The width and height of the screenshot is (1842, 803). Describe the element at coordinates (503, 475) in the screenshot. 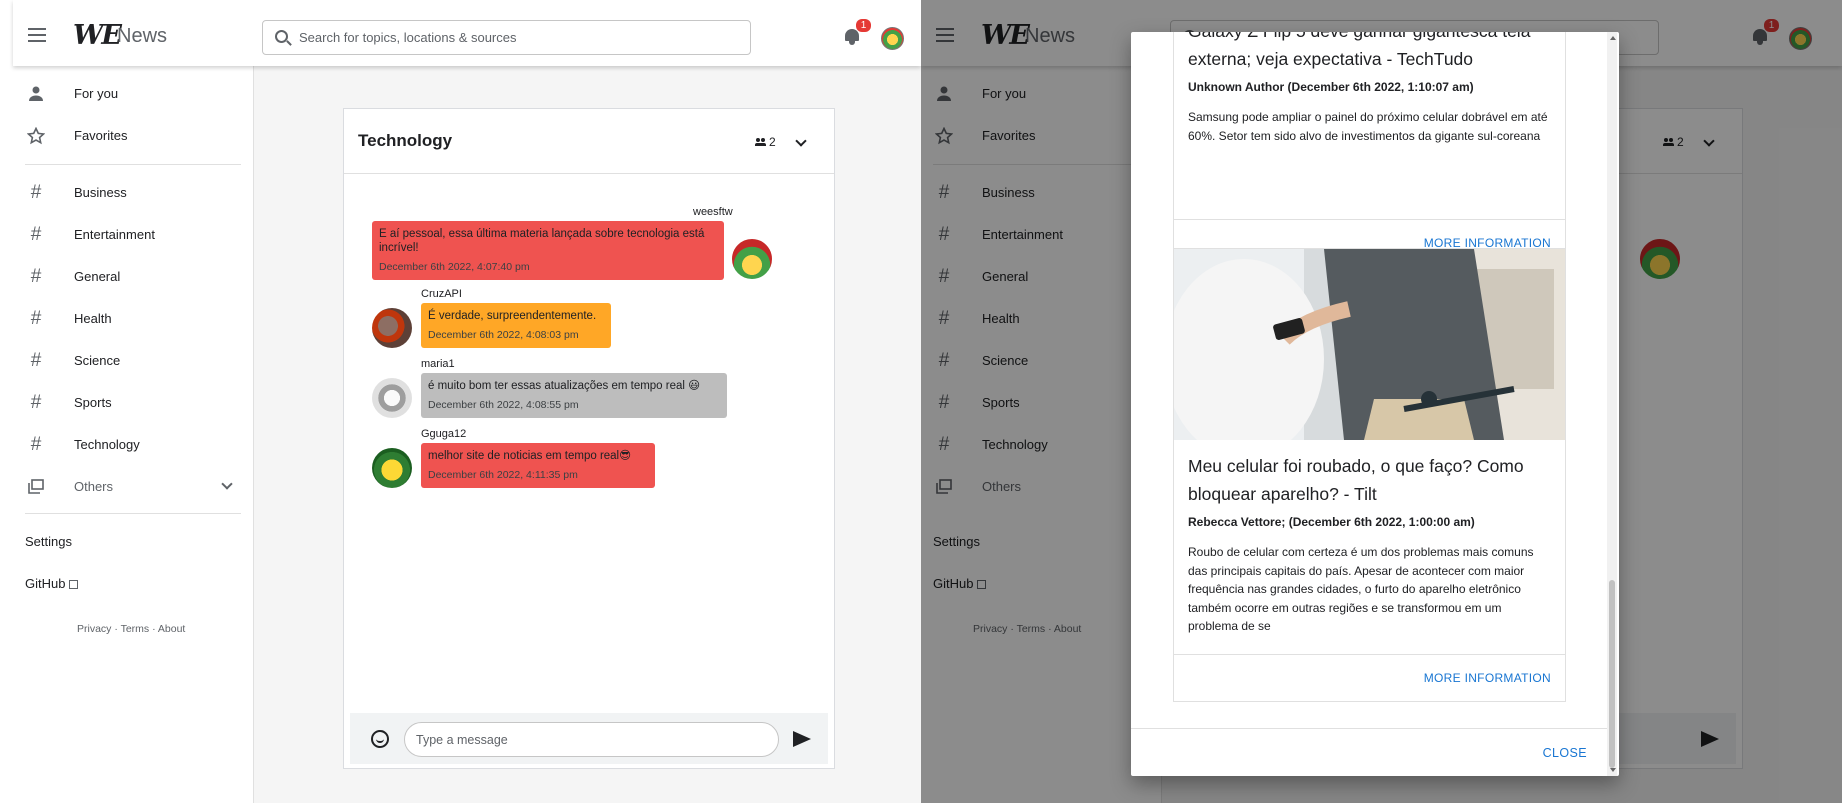

I see `message-time: December 6th 2022, 4:11:35 pm` at that location.